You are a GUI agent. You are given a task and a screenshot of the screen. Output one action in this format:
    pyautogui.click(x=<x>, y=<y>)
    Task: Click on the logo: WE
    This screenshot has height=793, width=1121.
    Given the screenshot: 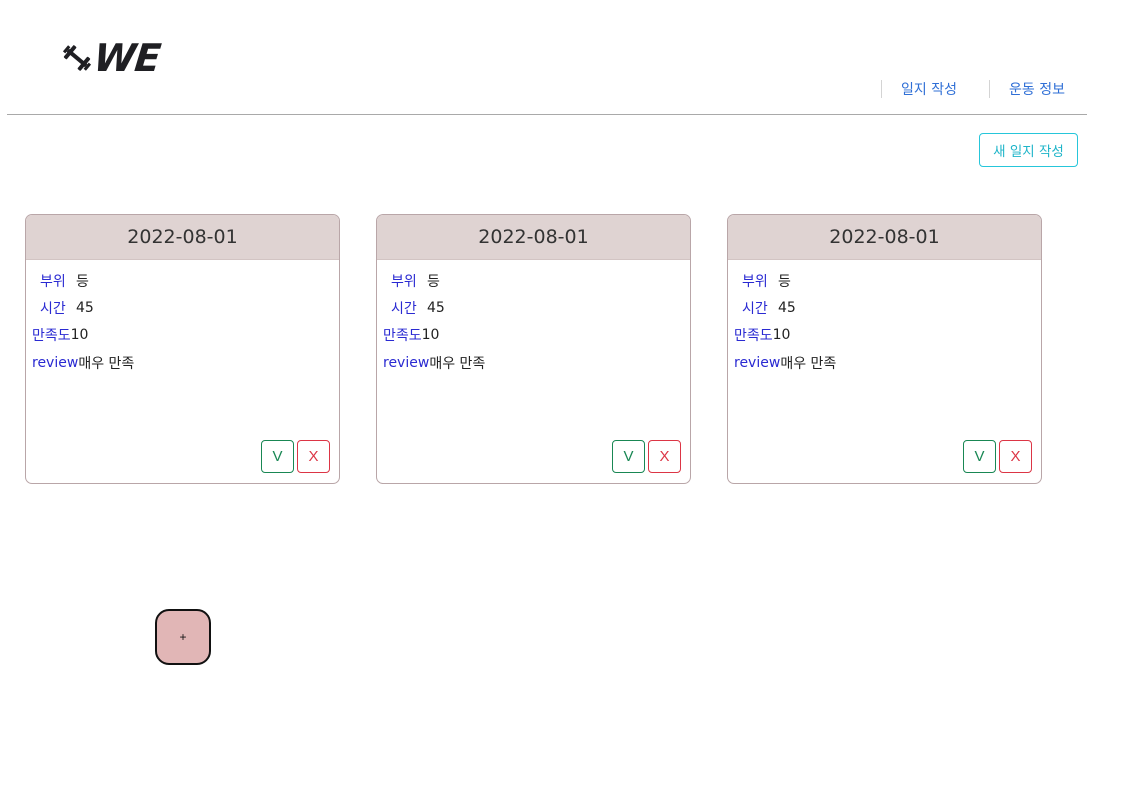 What is the action you would take?
    pyautogui.click(x=116, y=58)
    